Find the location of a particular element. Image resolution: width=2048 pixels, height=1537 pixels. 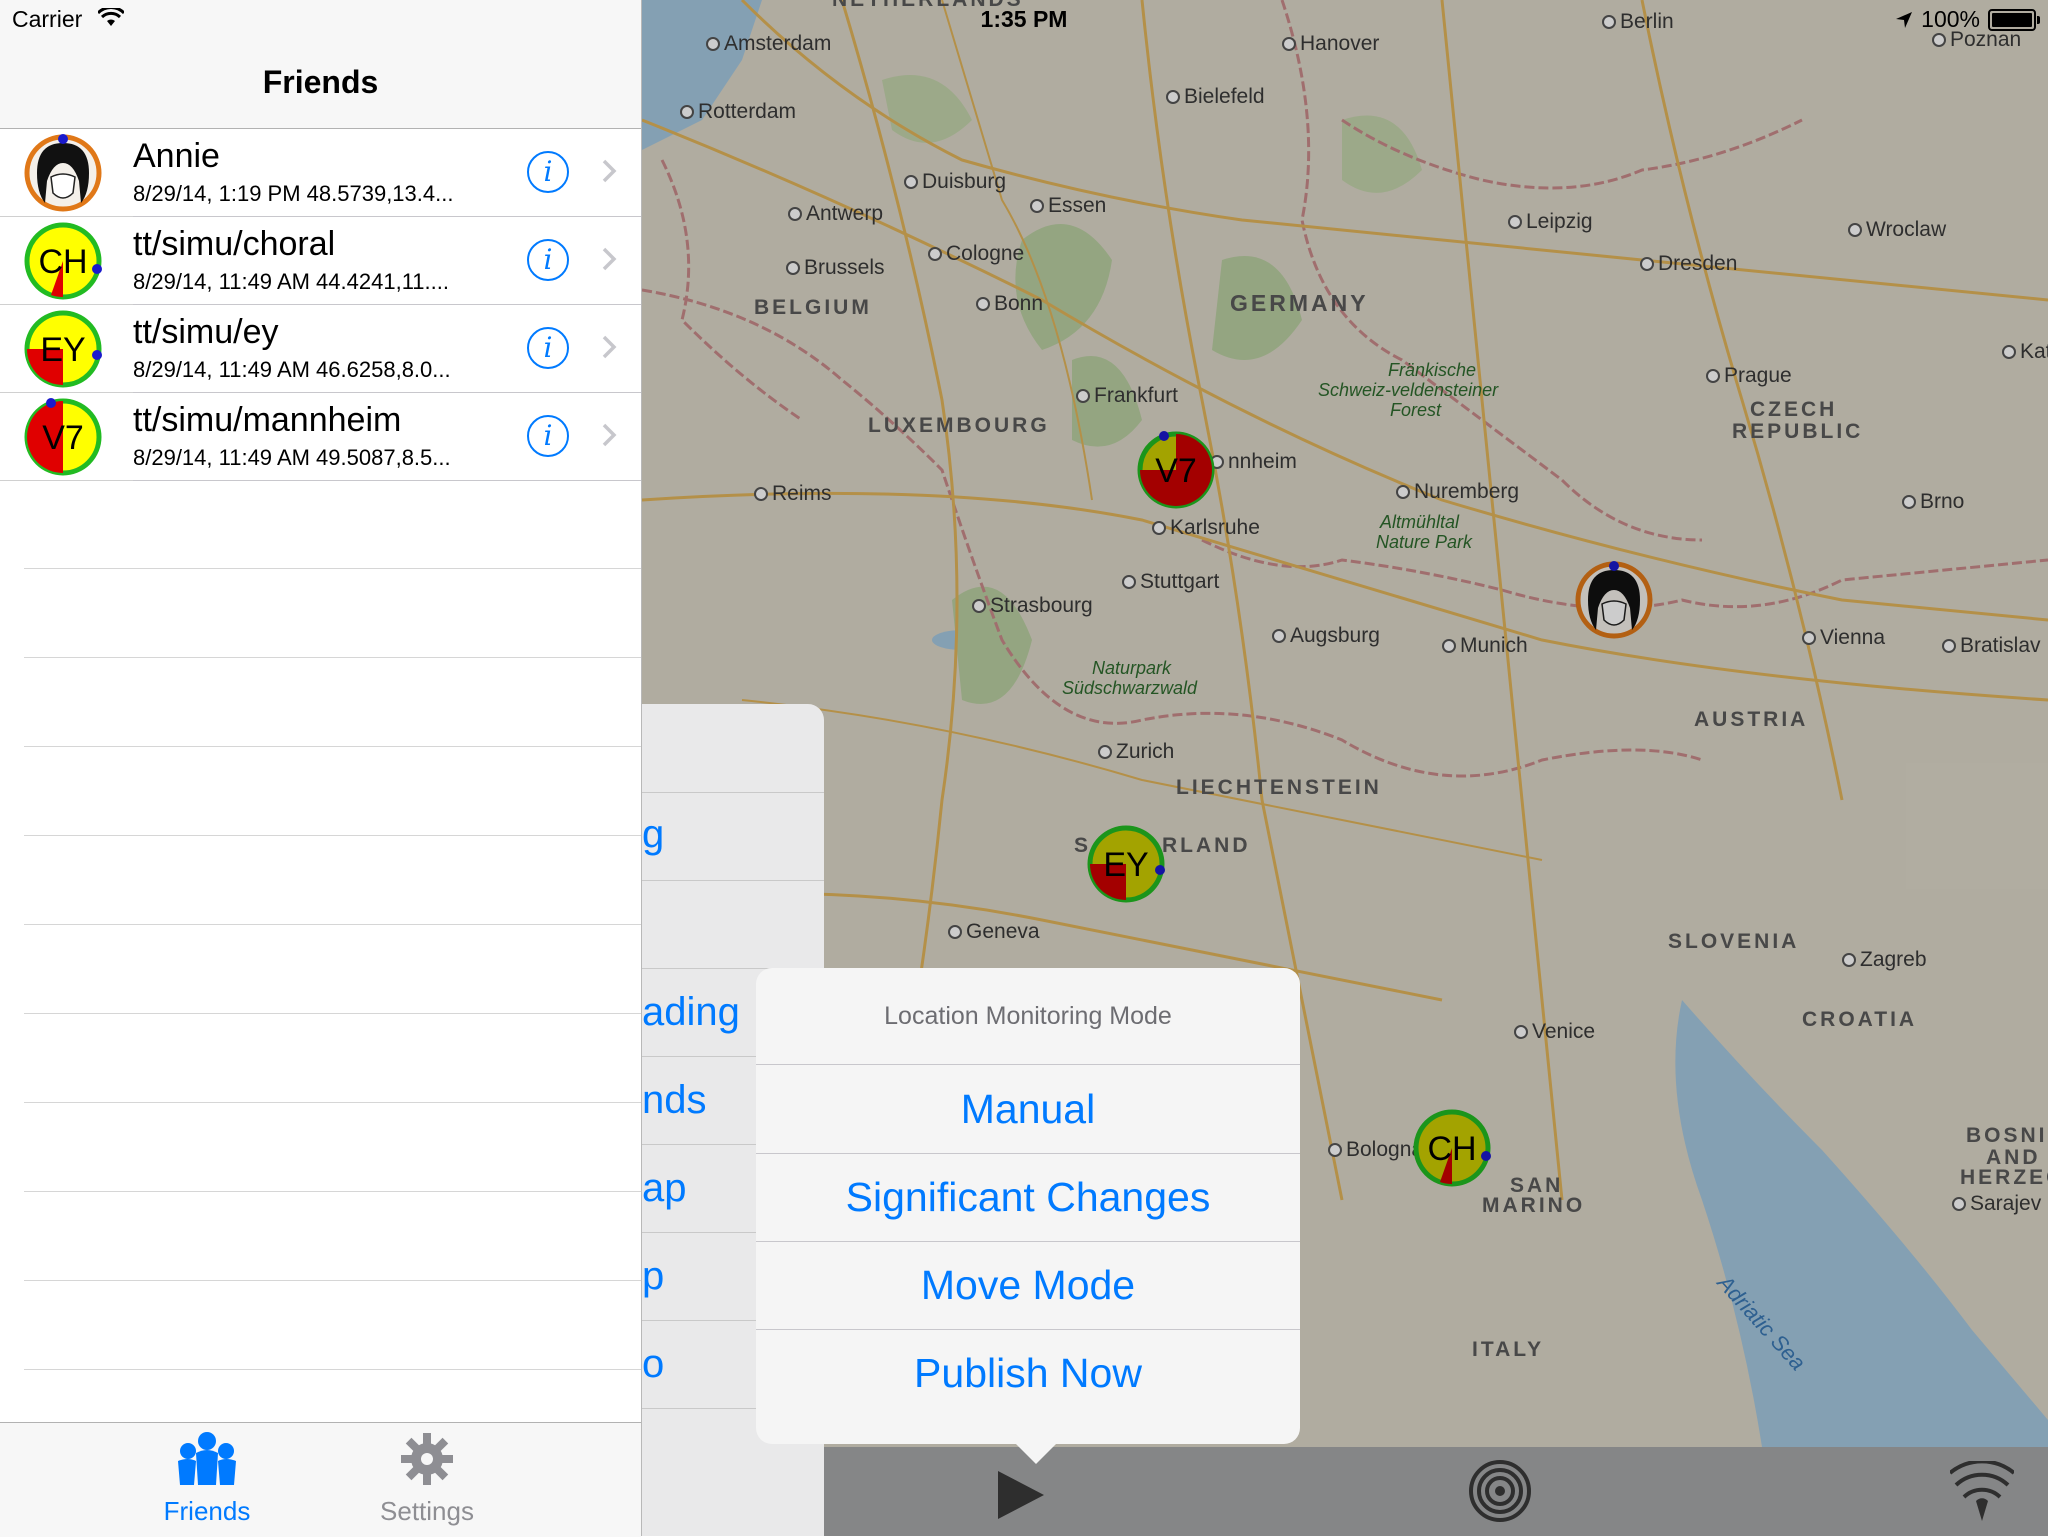

tab-label: Settings is located at coordinates (427, 1511).